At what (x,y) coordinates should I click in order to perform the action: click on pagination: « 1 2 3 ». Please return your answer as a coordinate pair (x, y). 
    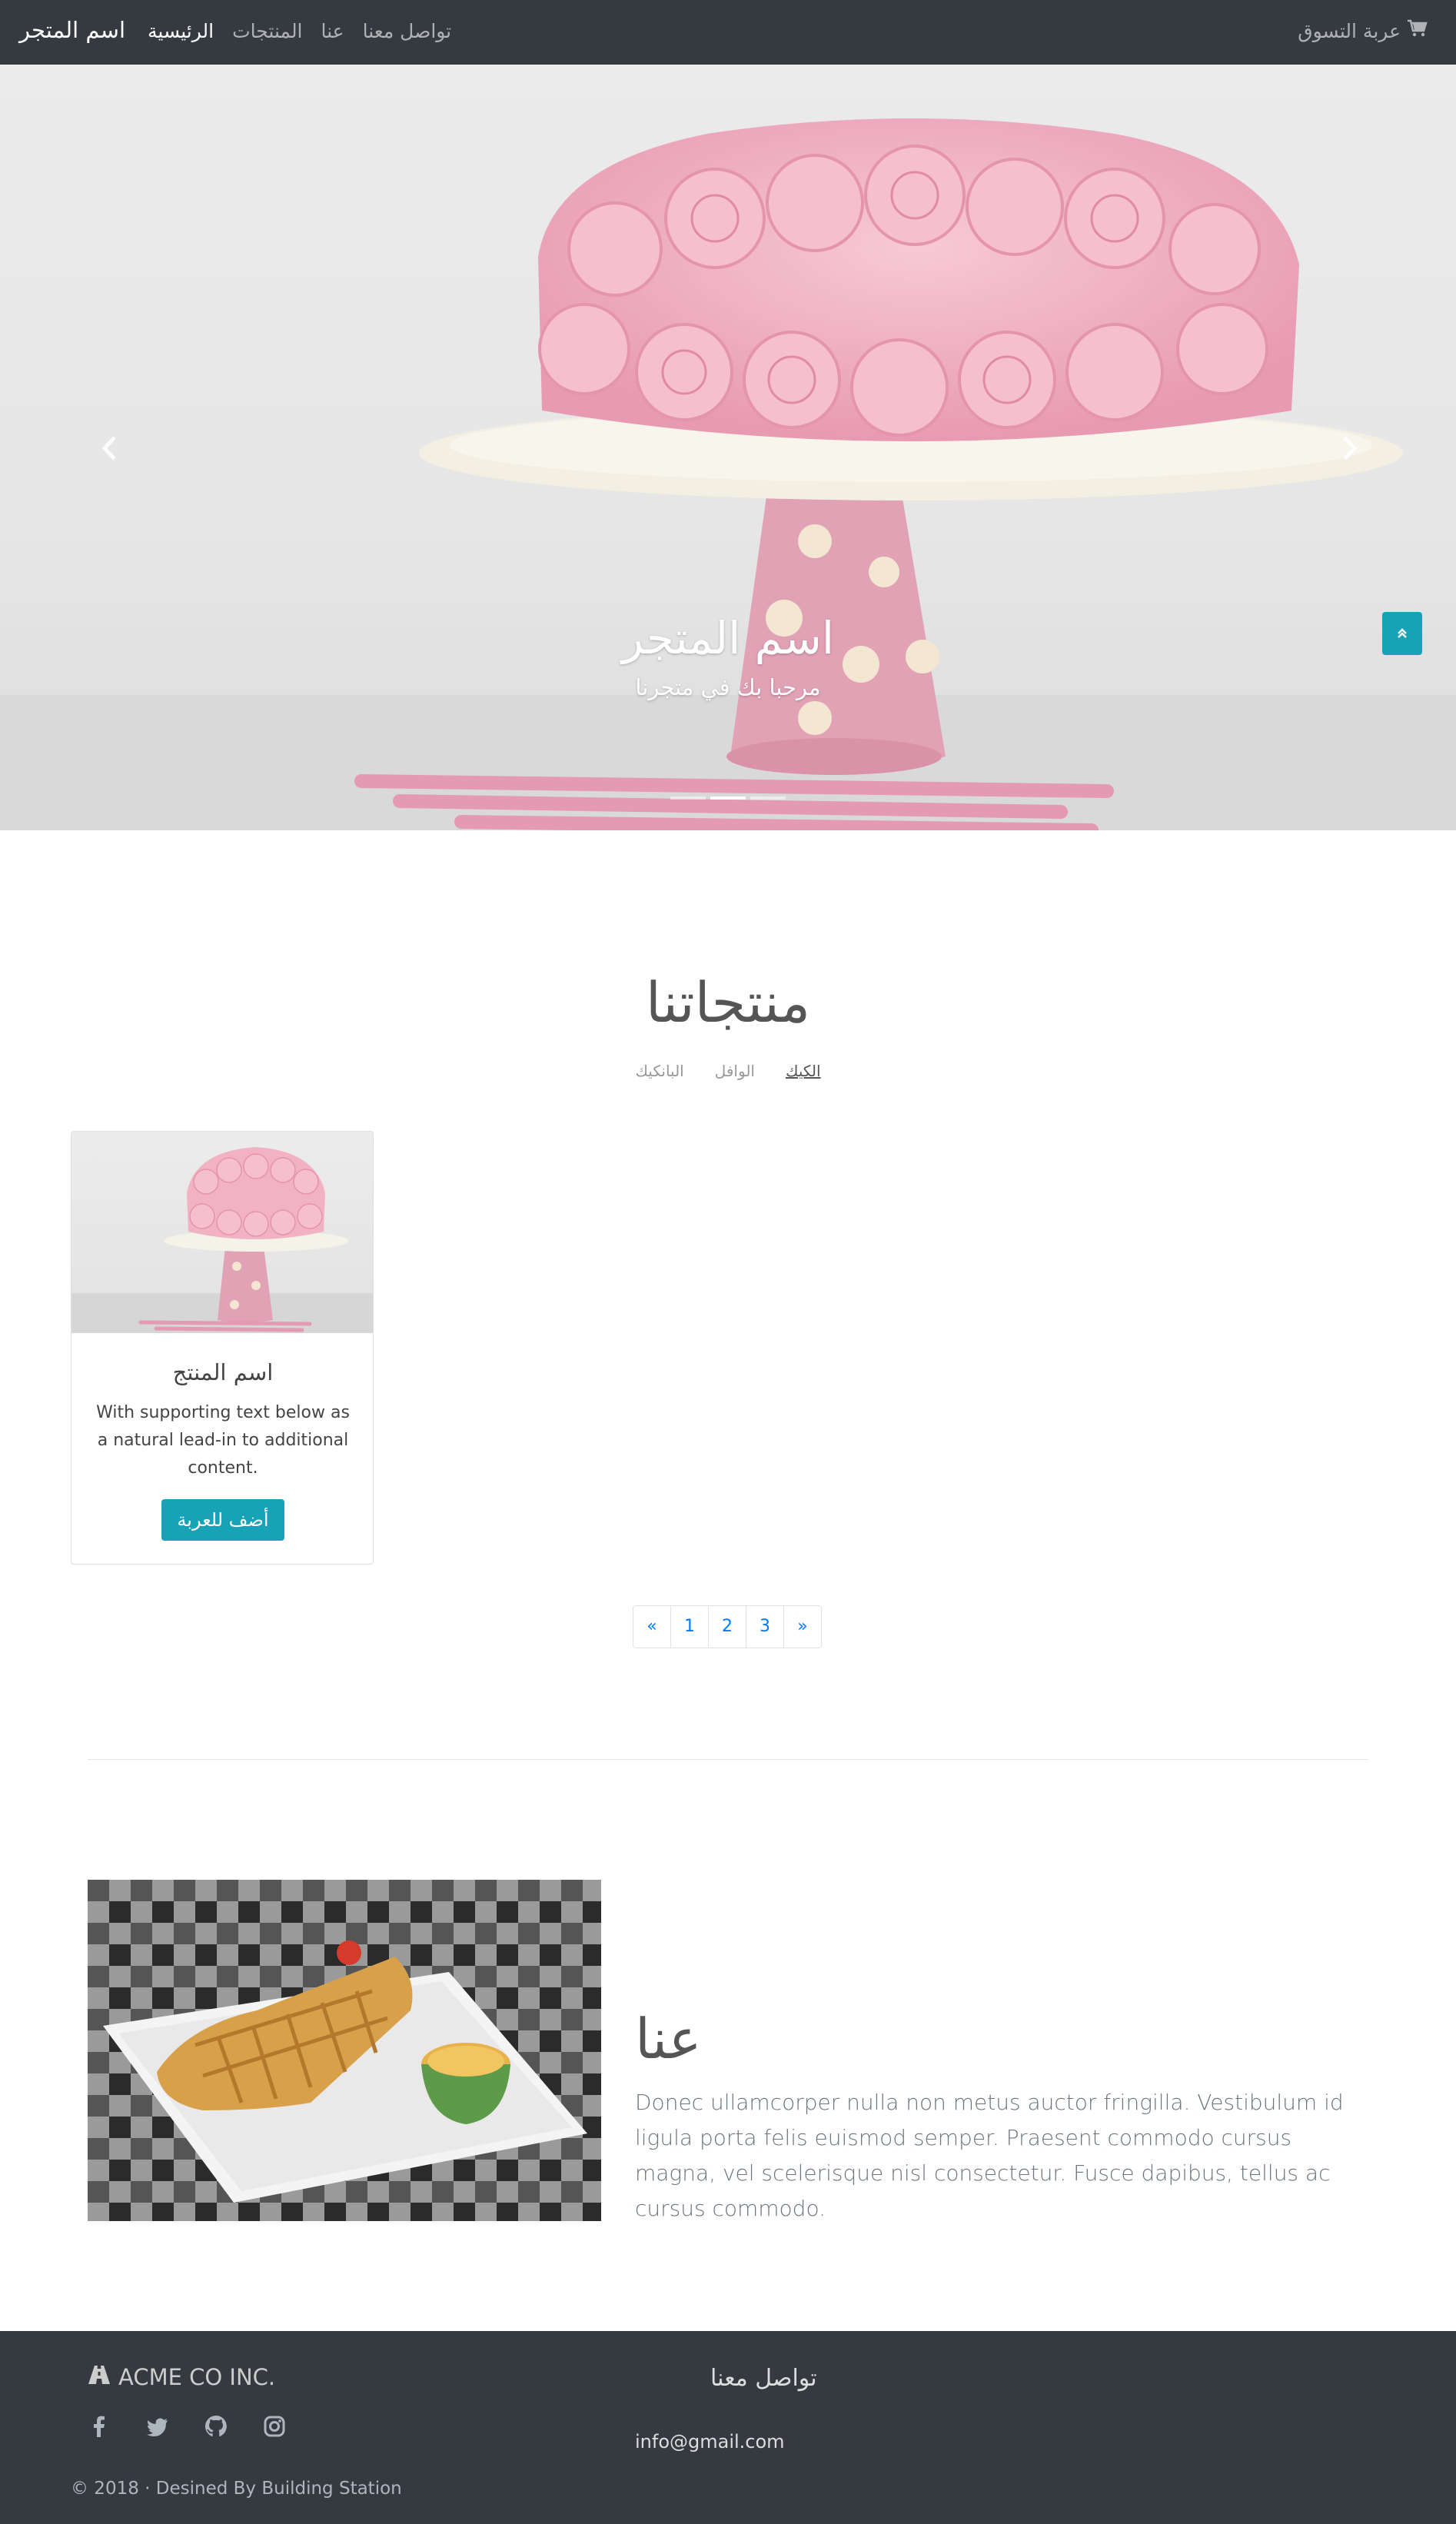
    Looking at the image, I should click on (727, 1626).